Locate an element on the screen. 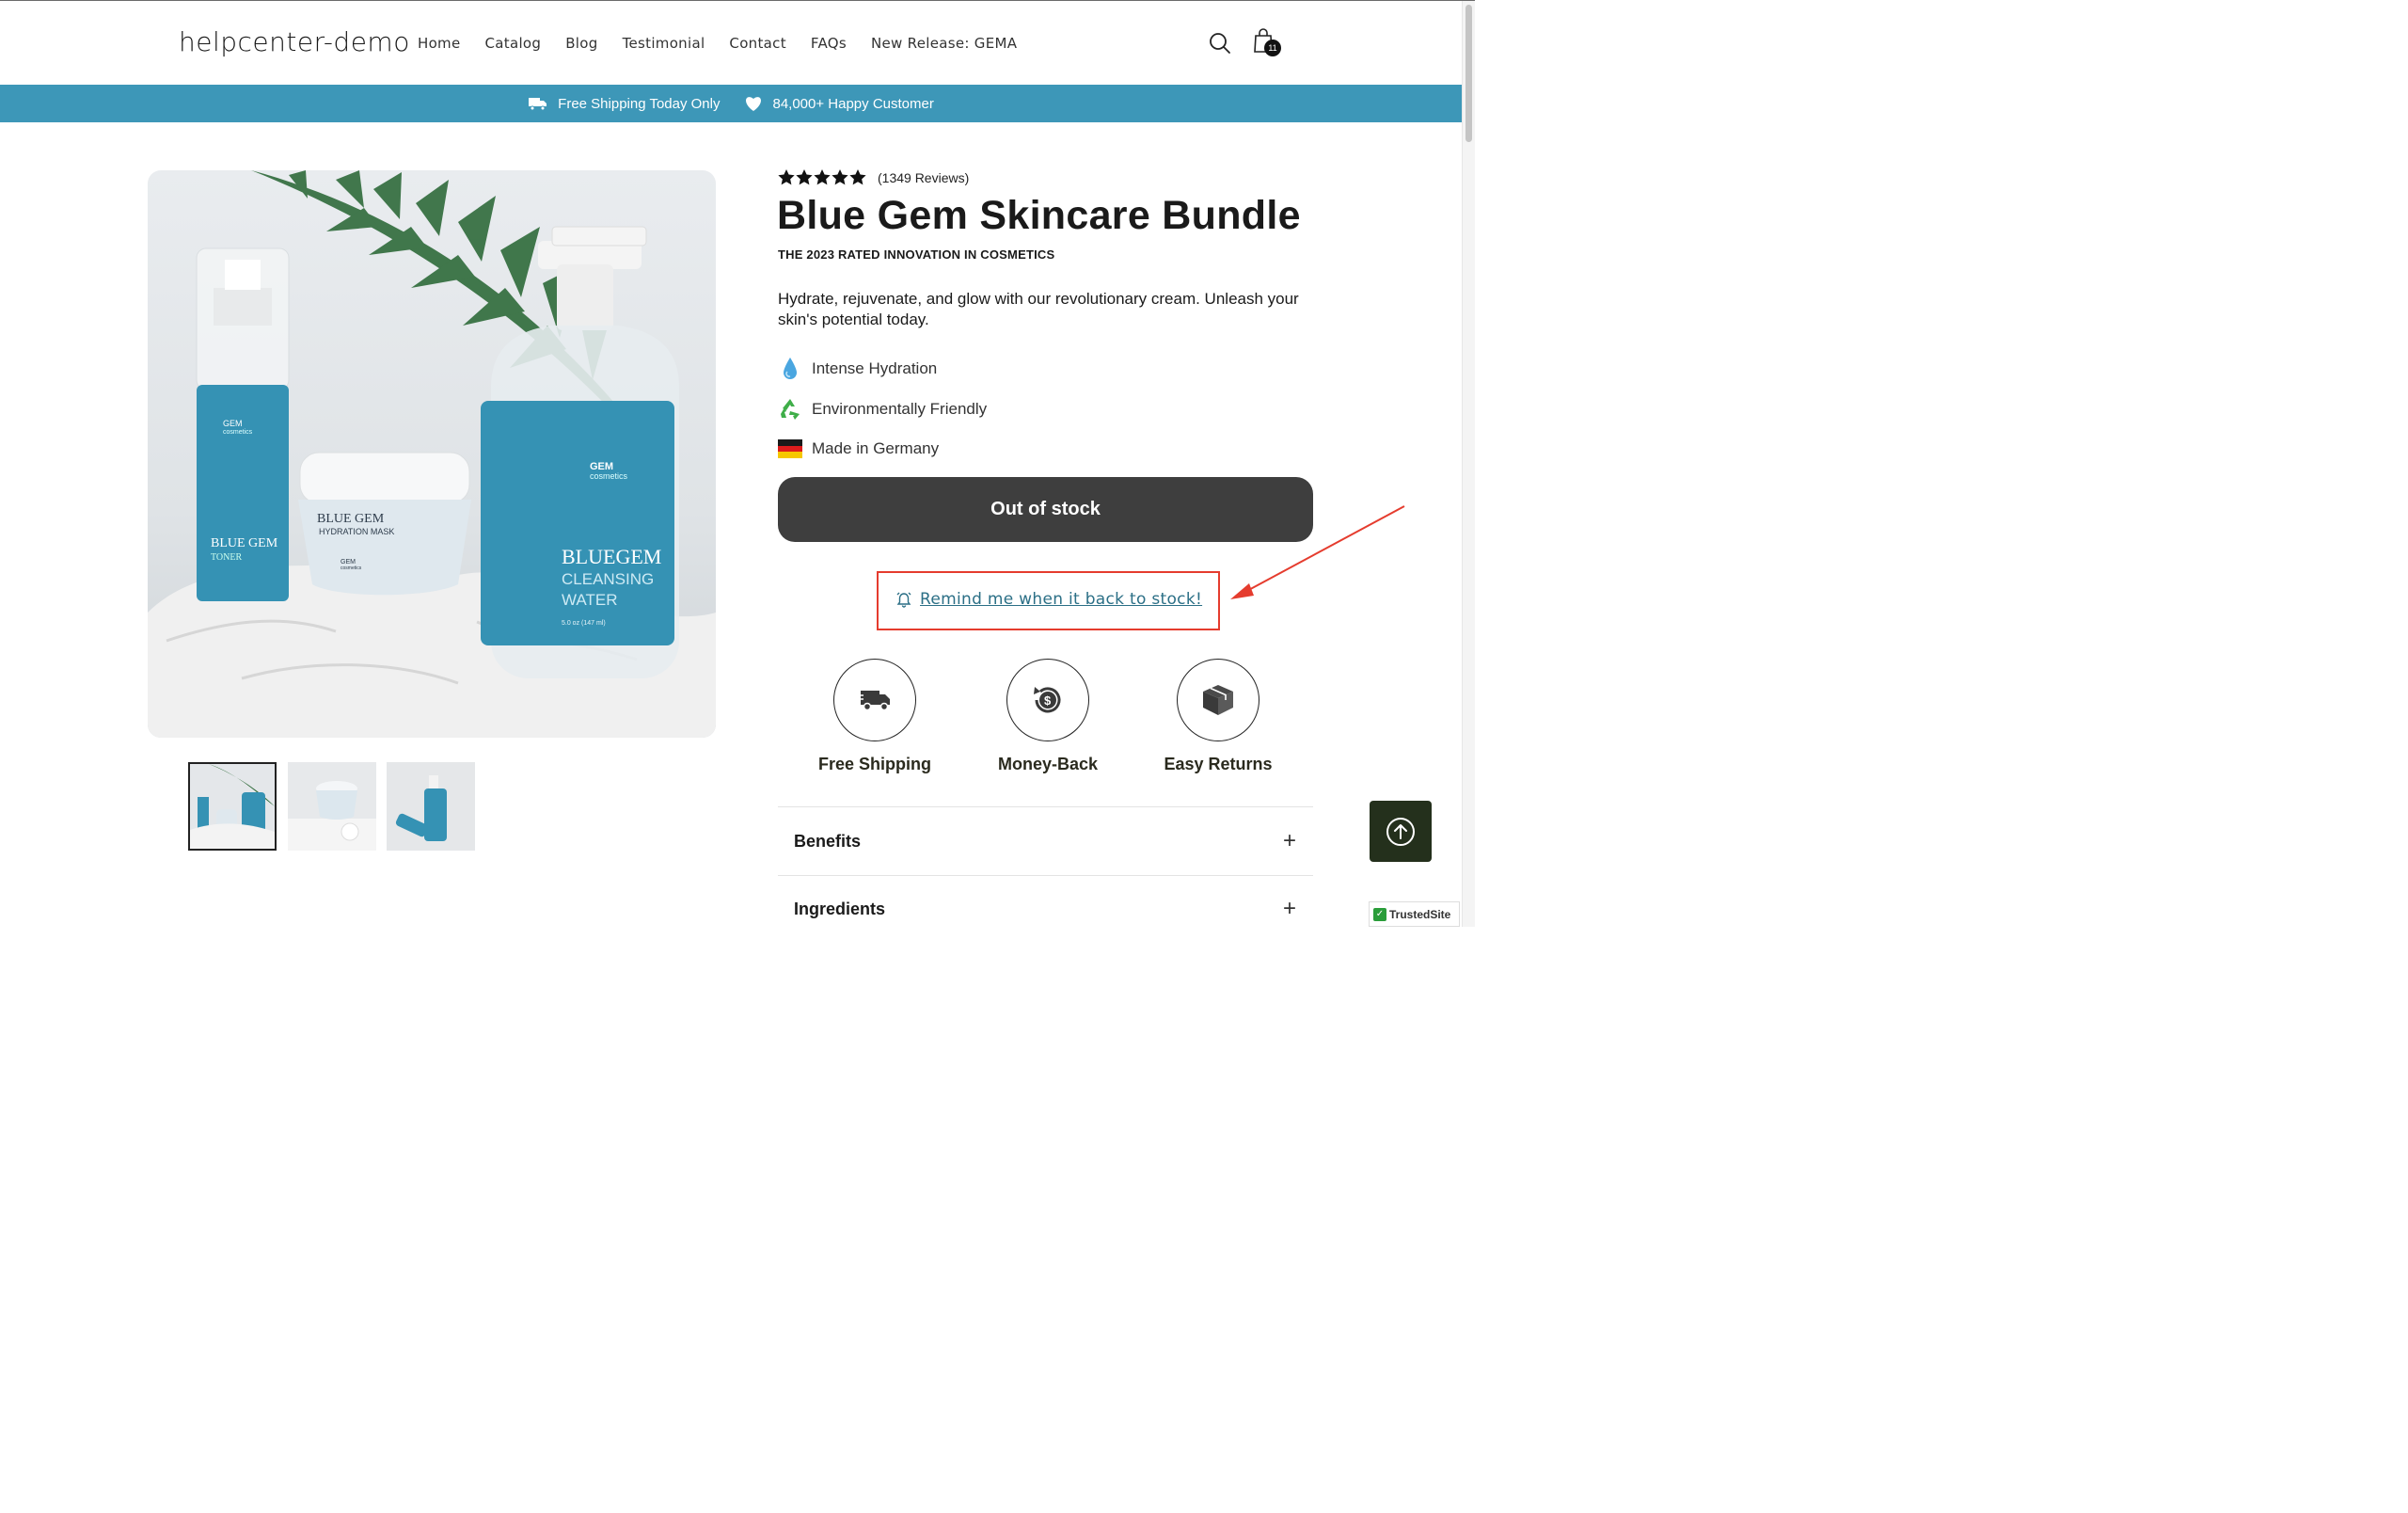 The height and width of the screenshot is (1513, 2408). remind-link-text: Remind me when it back to stock! is located at coordinates (1062, 599).